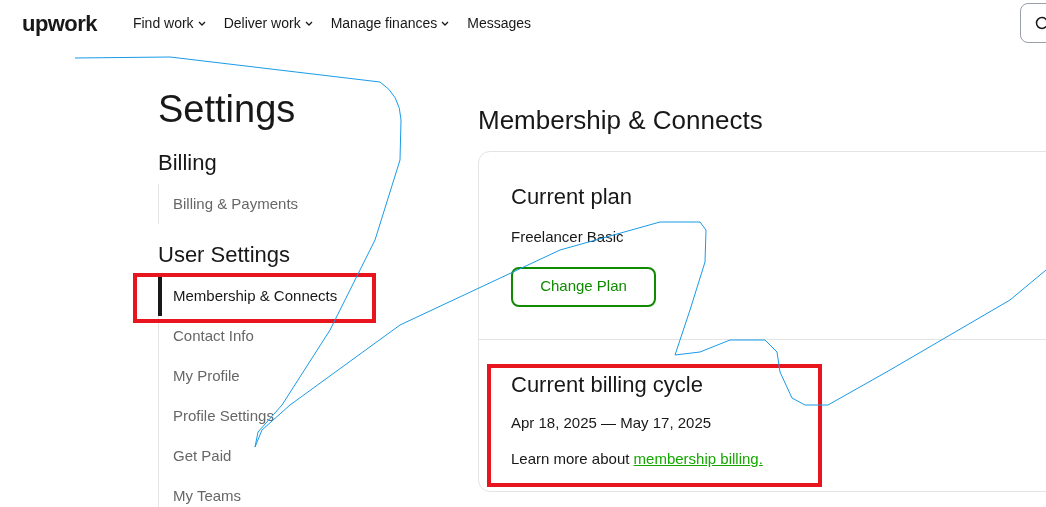 This screenshot has width=1046, height=507. I want to click on learn-more-text: Learn more about membership billing., so click(637, 459).